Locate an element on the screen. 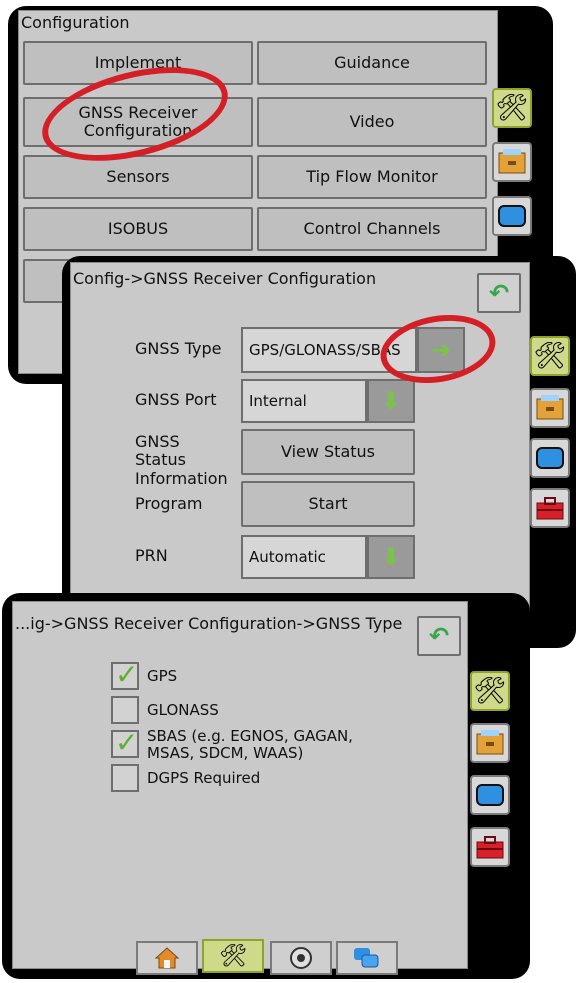 The image size is (580, 983). home-tab is located at coordinates (167, 958).